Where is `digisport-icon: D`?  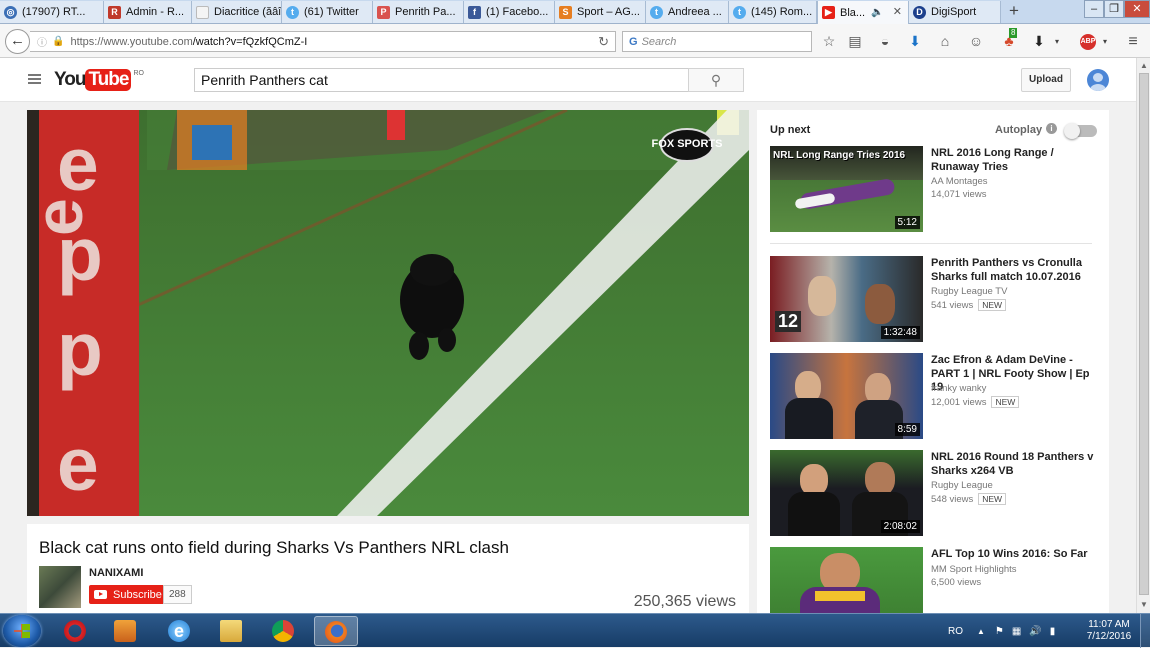
digisport-icon: D is located at coordinates (919, 12).